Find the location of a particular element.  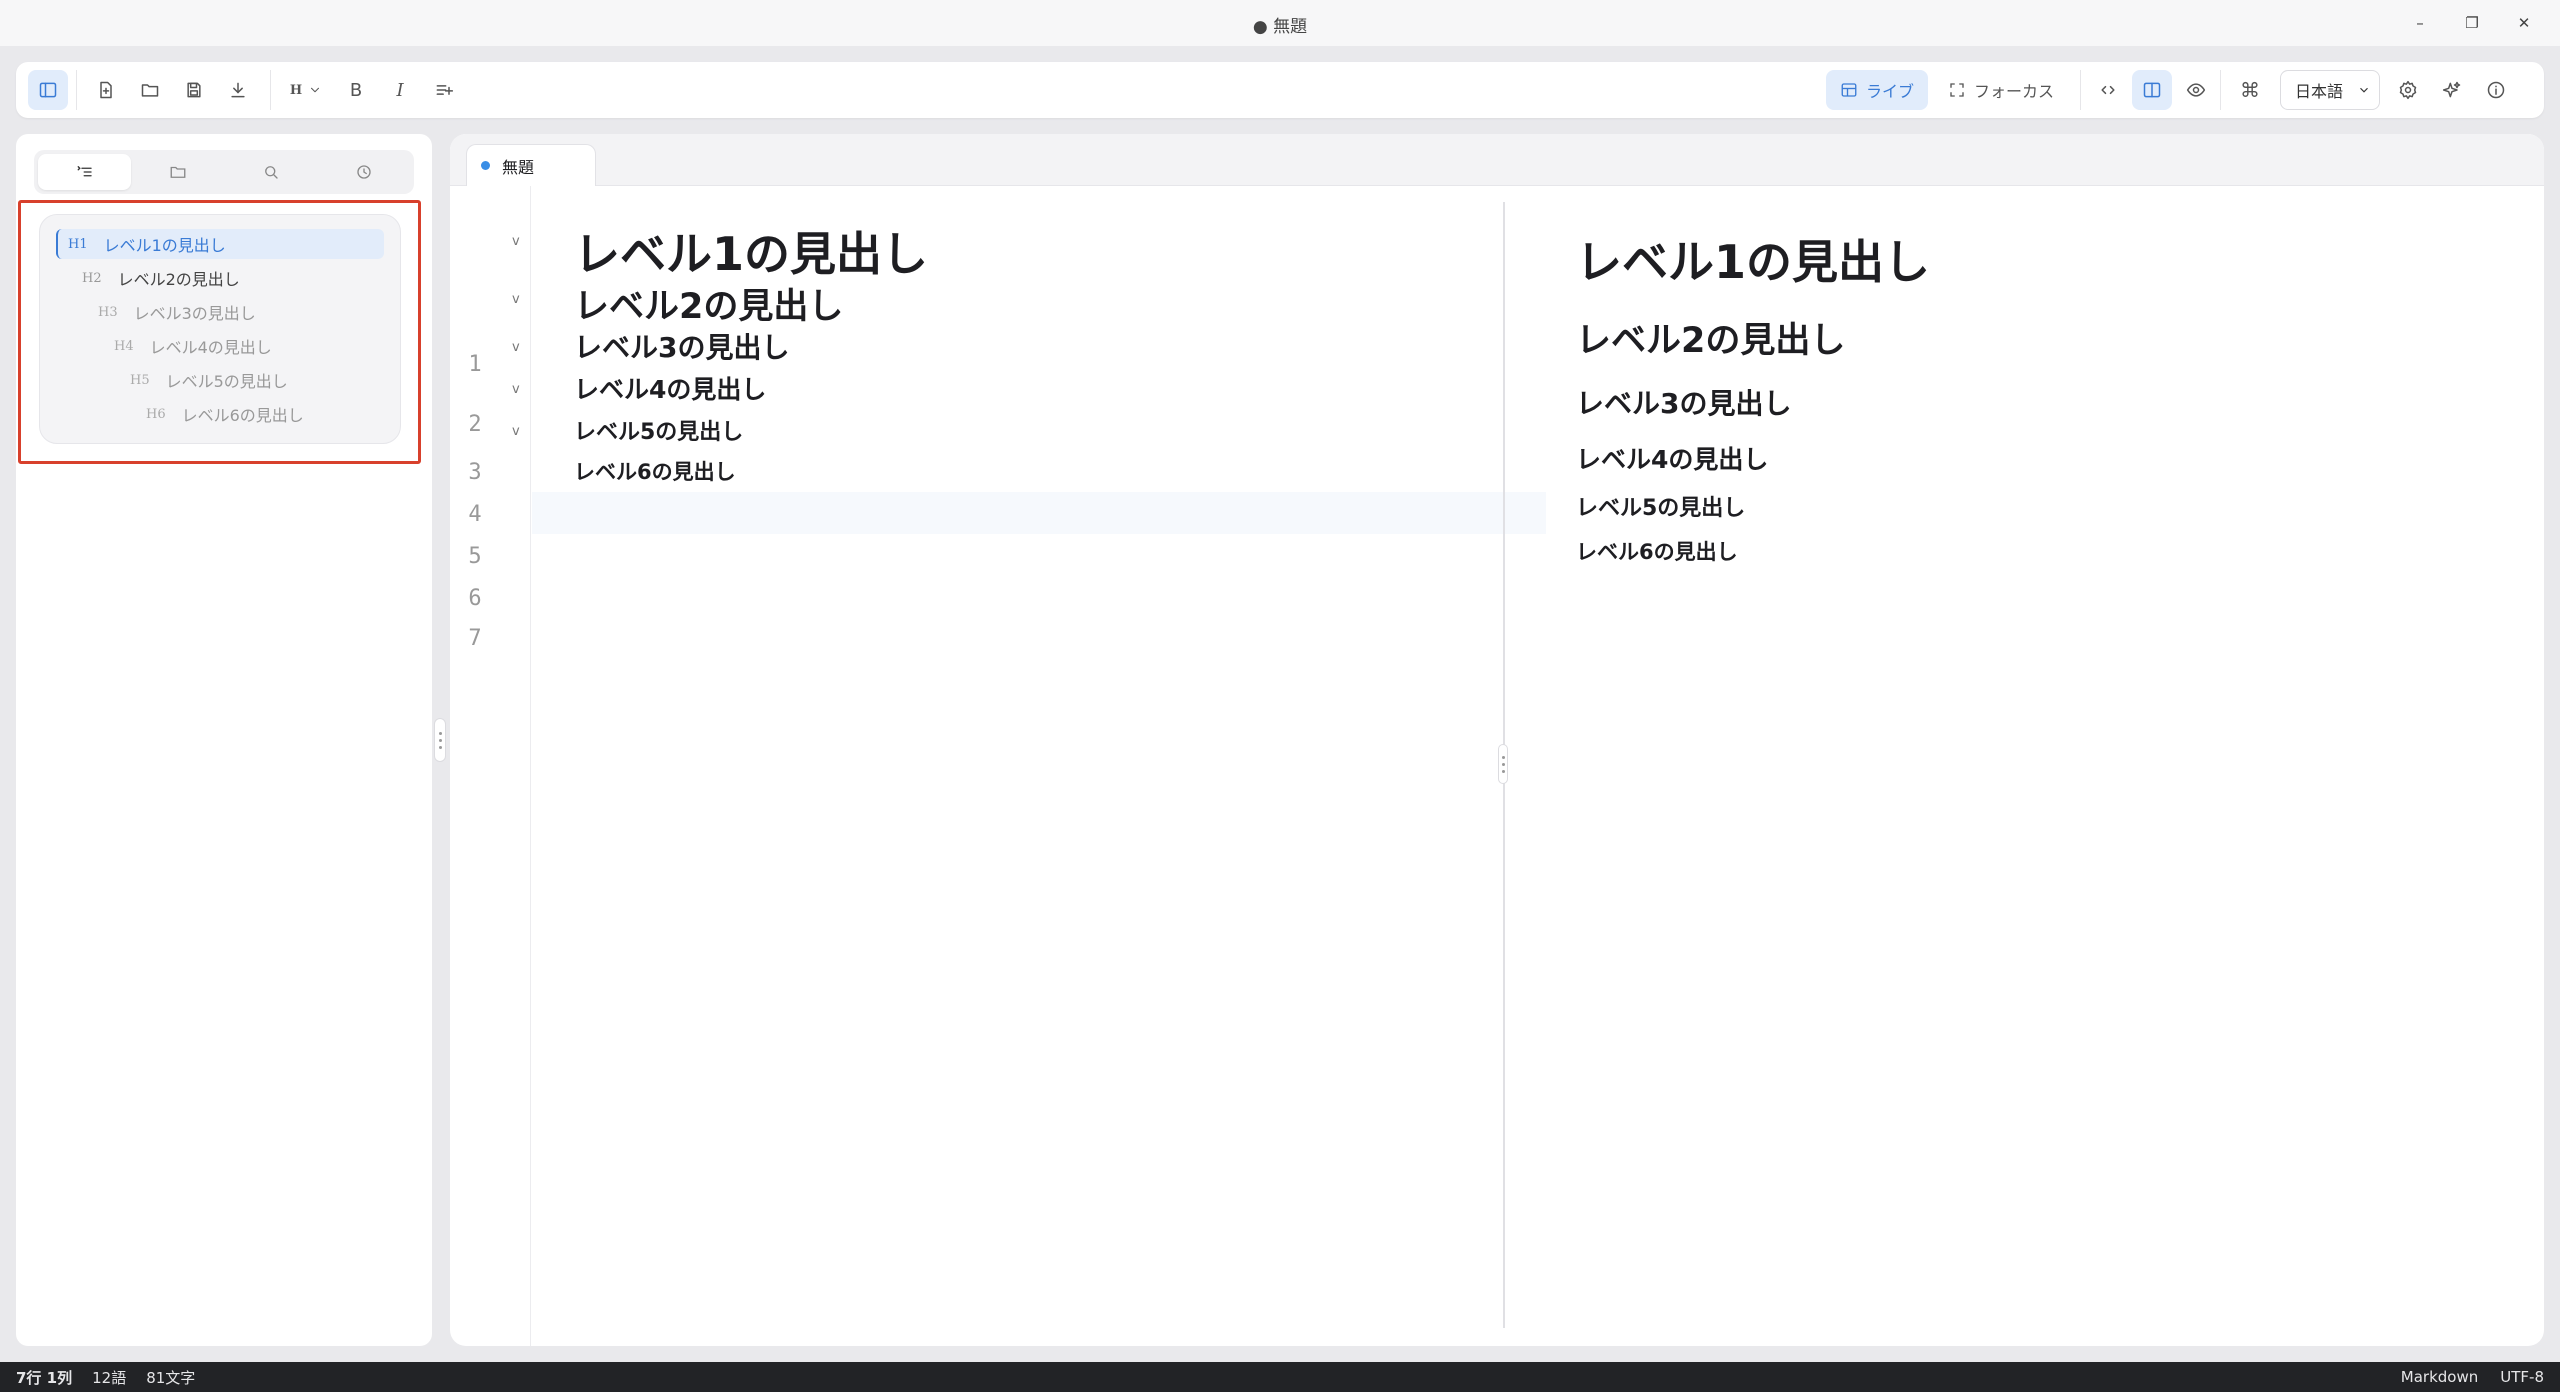

mode-group: ライブ フォーカス is located at coordinates (1947, 90).